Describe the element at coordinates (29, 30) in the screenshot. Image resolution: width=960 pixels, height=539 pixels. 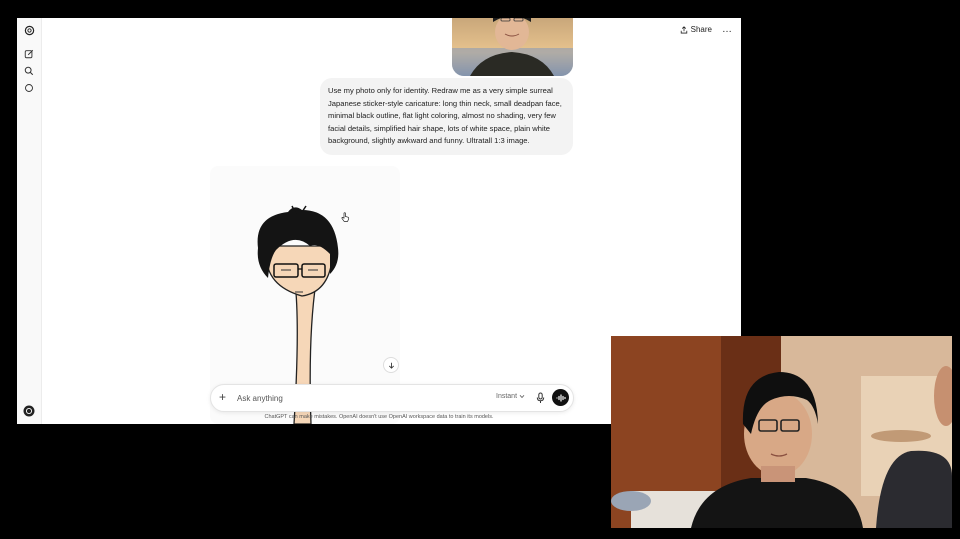
I see `openai-logo-icon` at that location.